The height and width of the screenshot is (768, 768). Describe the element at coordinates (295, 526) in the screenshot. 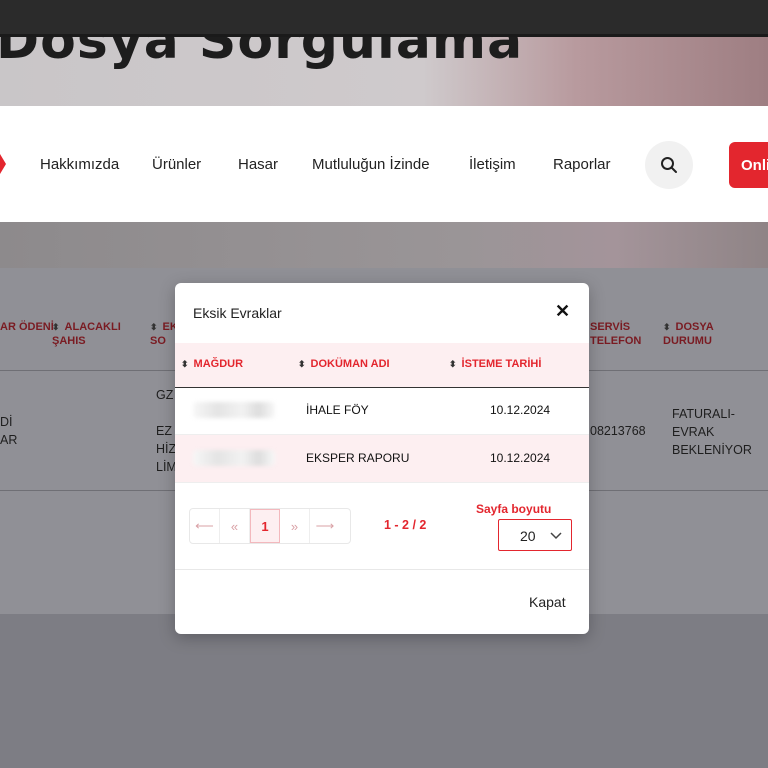

I see `next-page-button: »` at that location.